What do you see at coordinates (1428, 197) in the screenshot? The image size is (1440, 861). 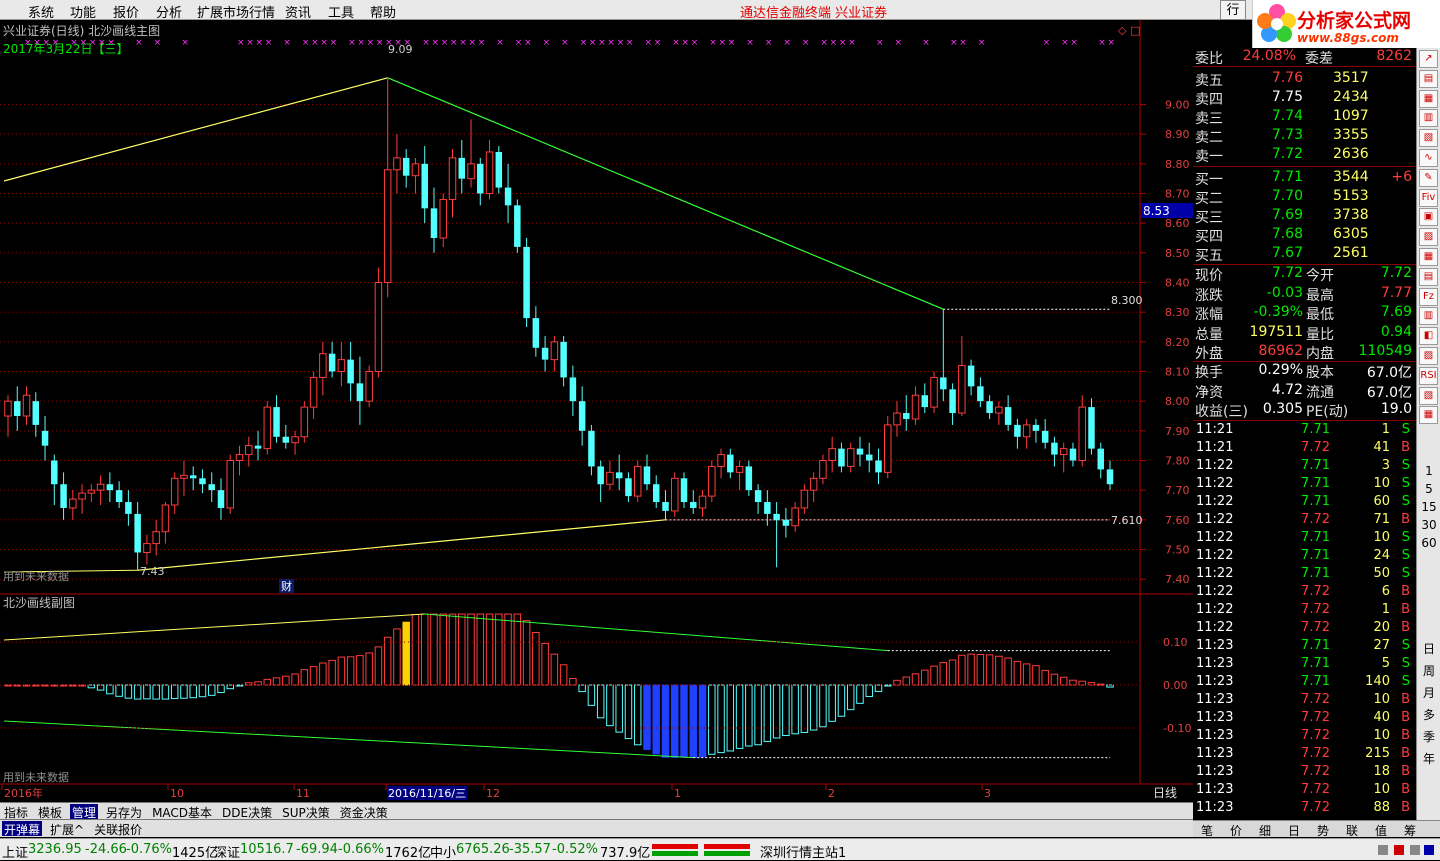 I see `toolbar-tool-icon: Fiv` at bounding box center [1428, 197].